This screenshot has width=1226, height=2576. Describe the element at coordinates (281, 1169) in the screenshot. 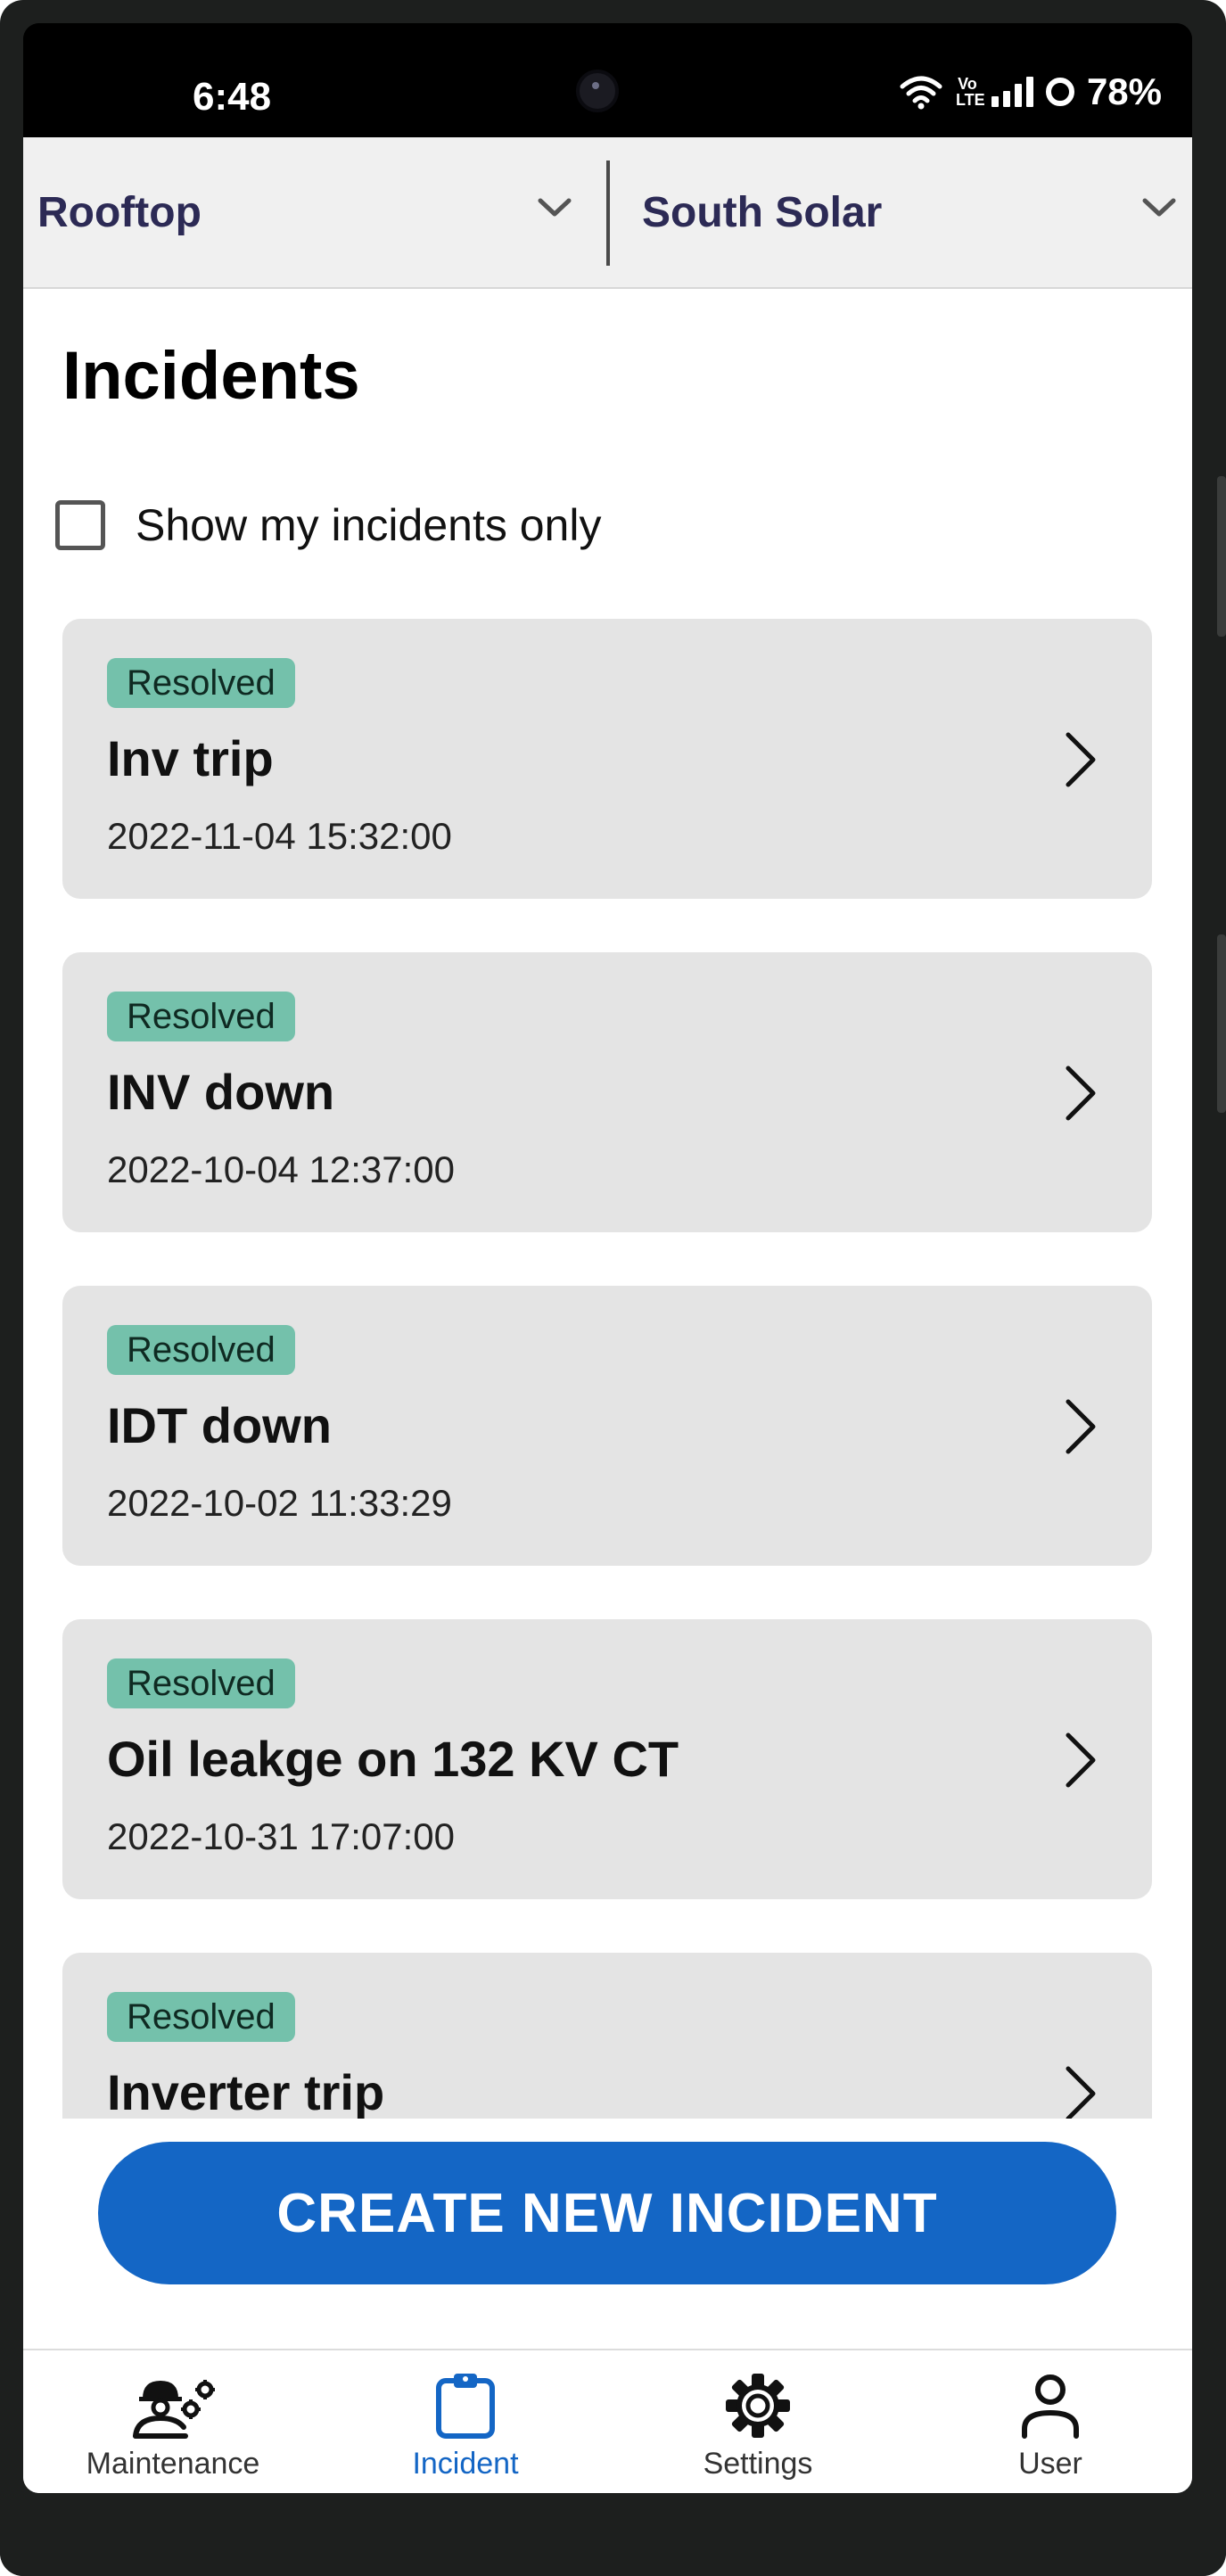

I see `incident-date: 2022-10-04 12:37:00` at that location.